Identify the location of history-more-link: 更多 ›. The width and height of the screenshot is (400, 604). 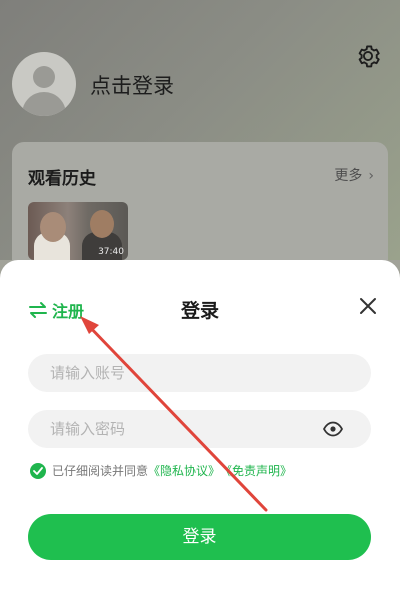
(354, 175).